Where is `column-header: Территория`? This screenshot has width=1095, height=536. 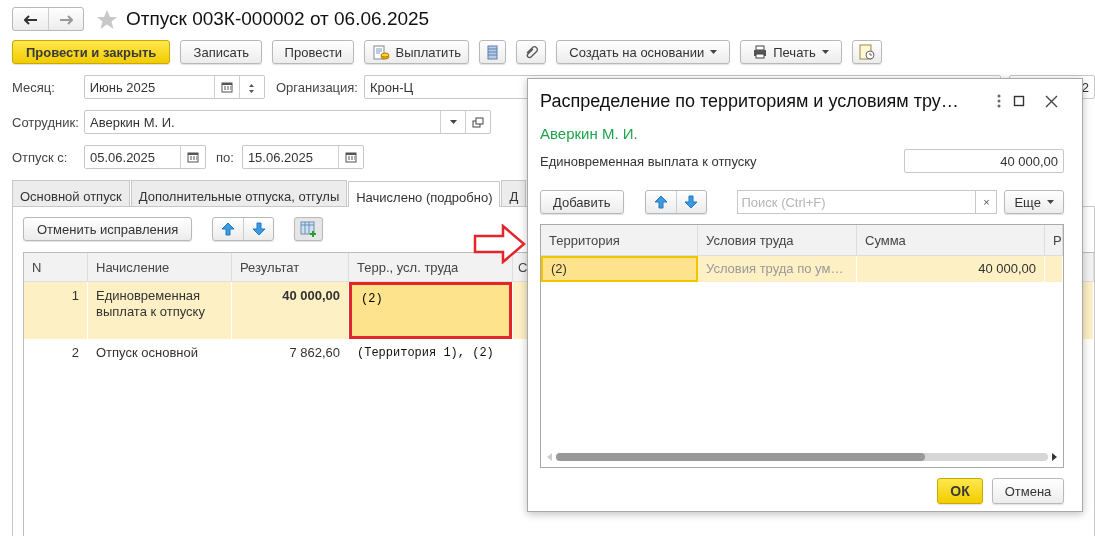 column-header: Территория is located at coordinates (619, 240).